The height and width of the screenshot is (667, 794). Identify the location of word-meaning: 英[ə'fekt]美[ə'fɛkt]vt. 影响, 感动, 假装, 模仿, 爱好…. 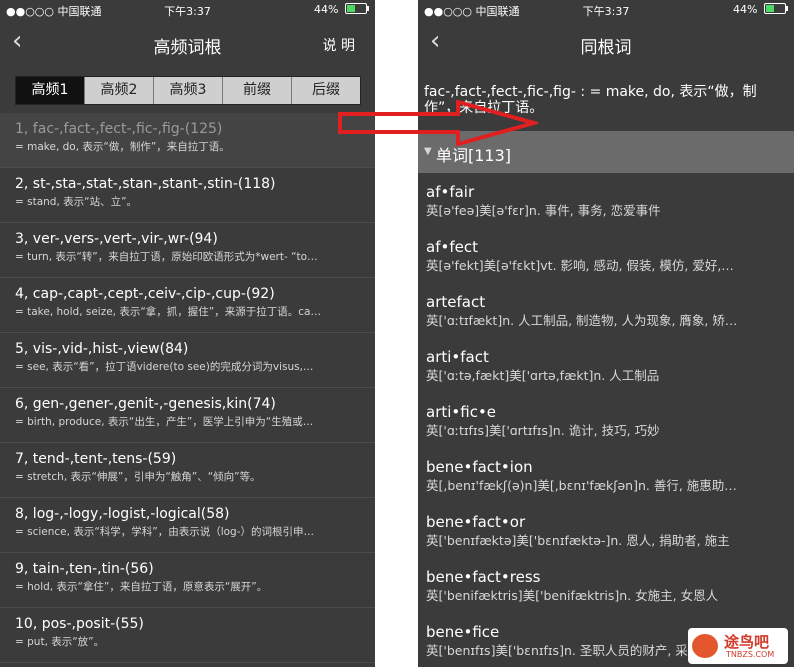
(580, 265).